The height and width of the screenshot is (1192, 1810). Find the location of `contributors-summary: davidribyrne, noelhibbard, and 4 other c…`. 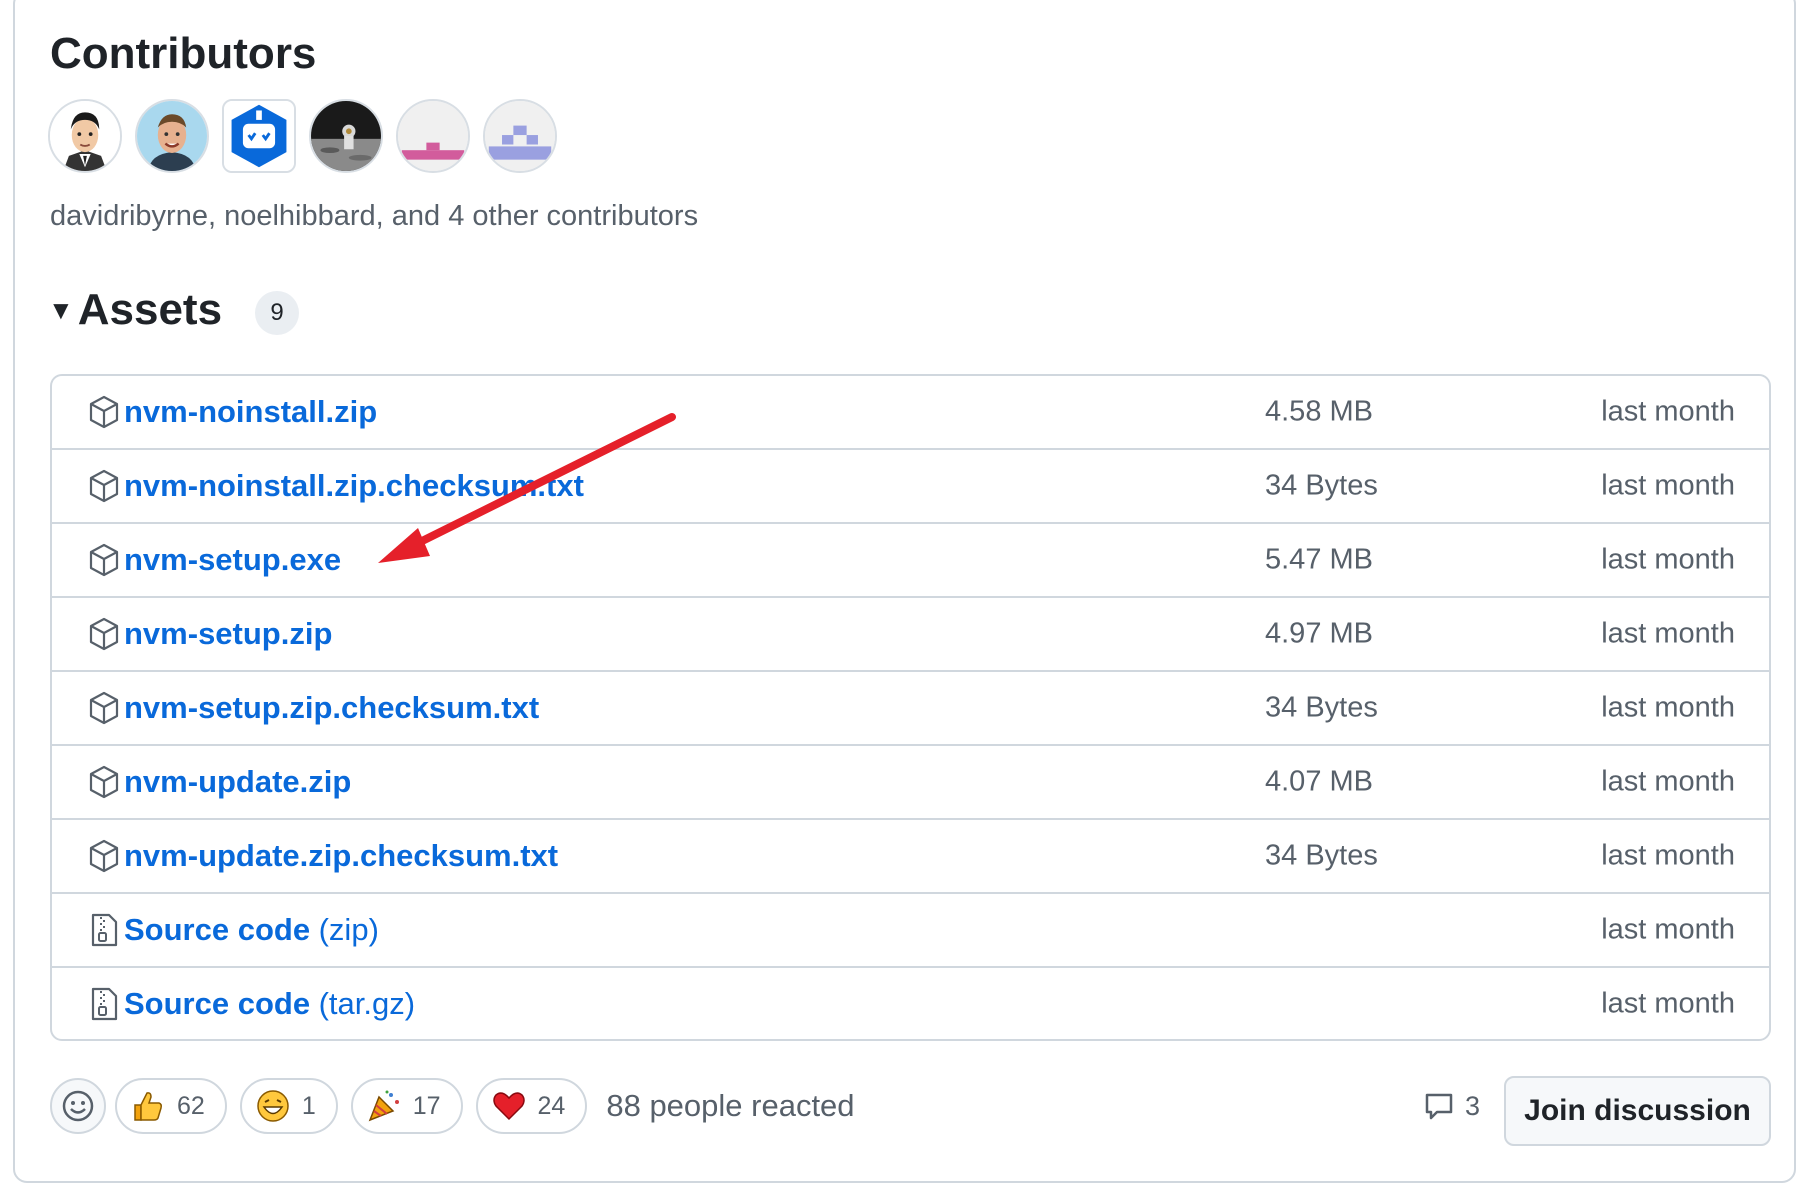

contributors-summary: davidribyrne, noelhibbard, and 4 other c… is located at coordinates (374, 216).